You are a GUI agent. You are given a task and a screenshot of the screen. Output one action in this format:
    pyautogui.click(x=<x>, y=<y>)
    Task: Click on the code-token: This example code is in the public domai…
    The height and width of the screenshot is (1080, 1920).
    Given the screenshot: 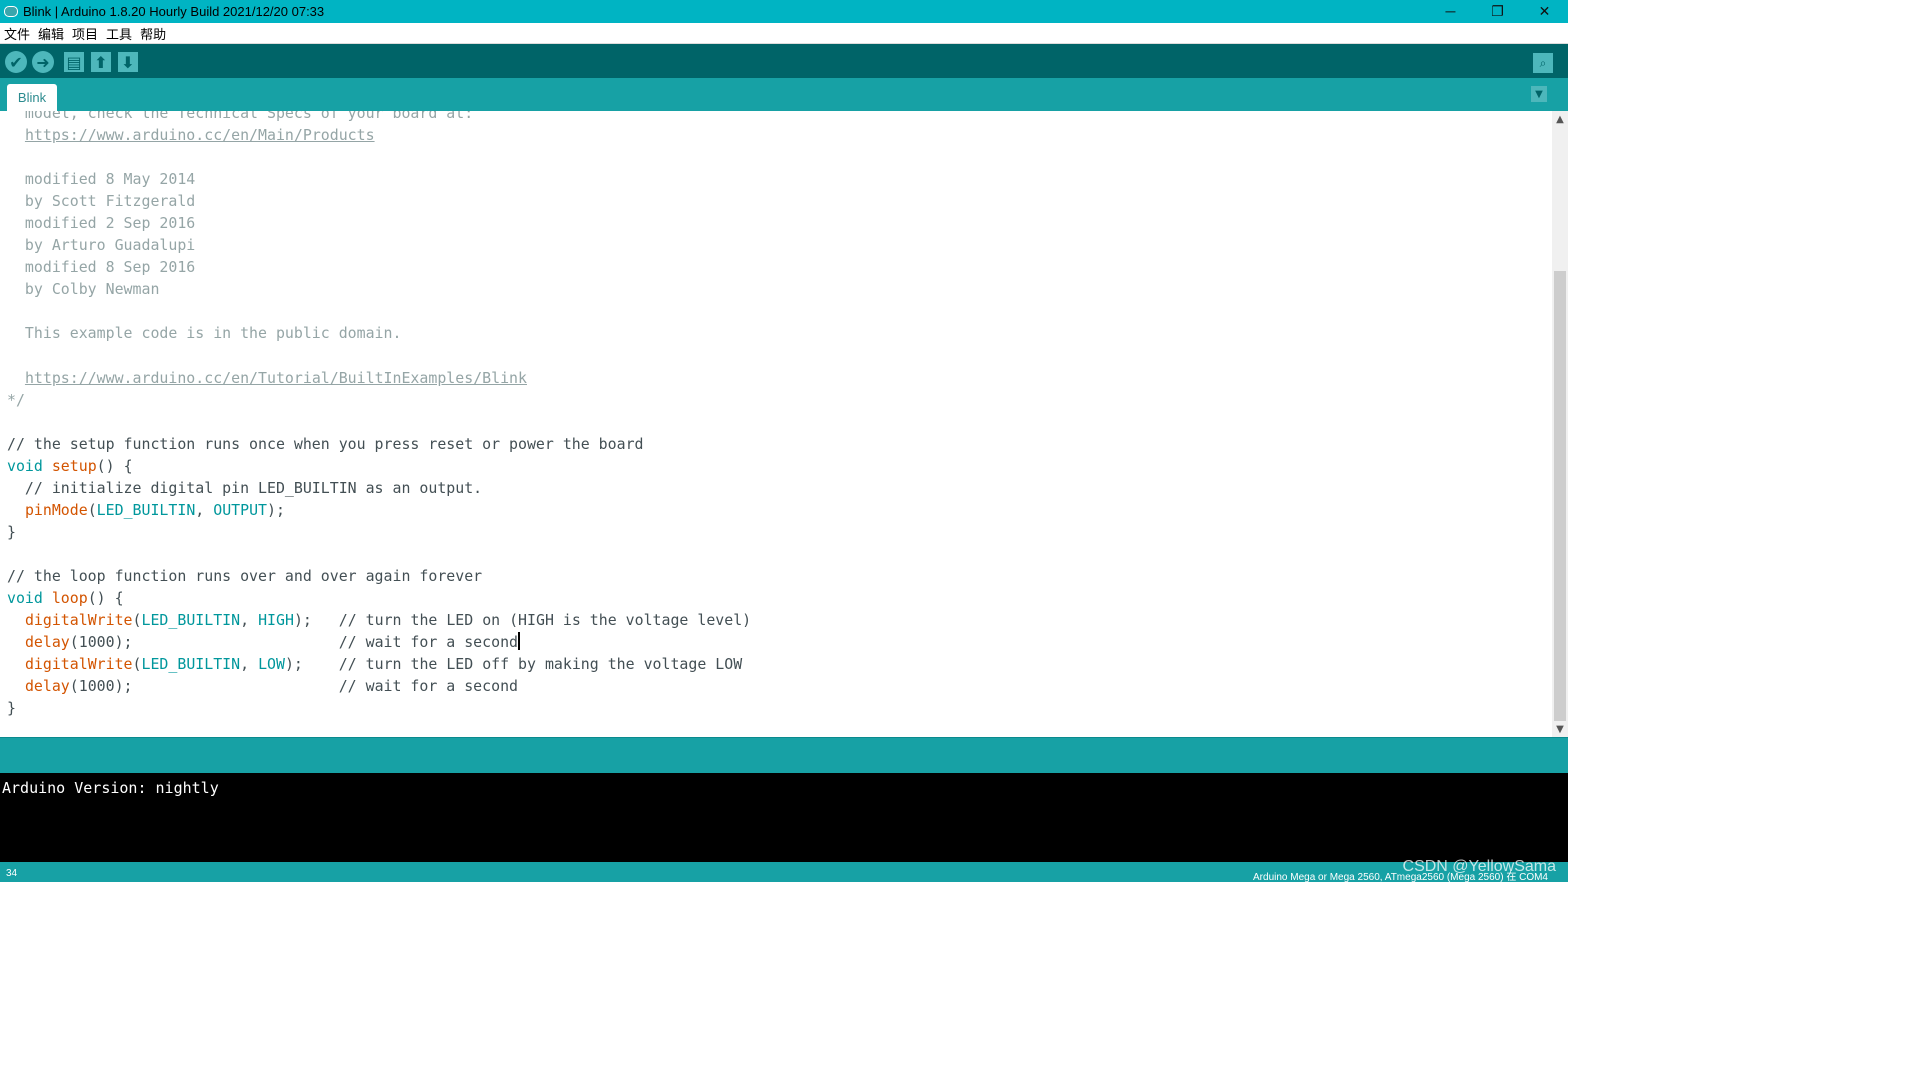 What is the action you would take?
    pyautogui.click(x=204, y=333)
    